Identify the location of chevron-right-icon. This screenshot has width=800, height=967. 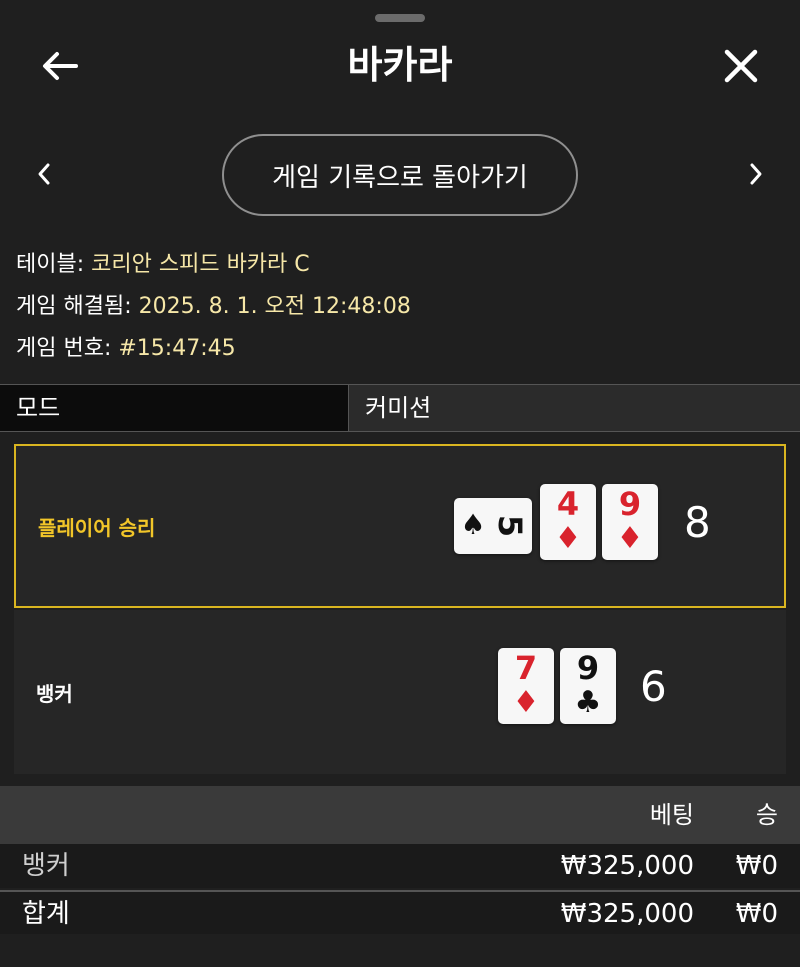
(756, 174).